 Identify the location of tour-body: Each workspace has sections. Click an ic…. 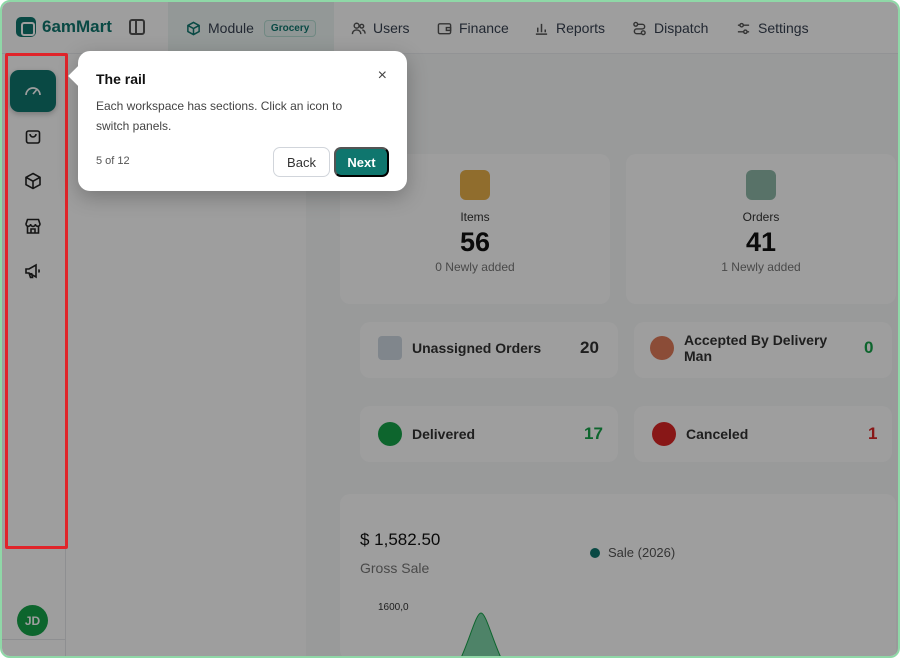
(219, 116).